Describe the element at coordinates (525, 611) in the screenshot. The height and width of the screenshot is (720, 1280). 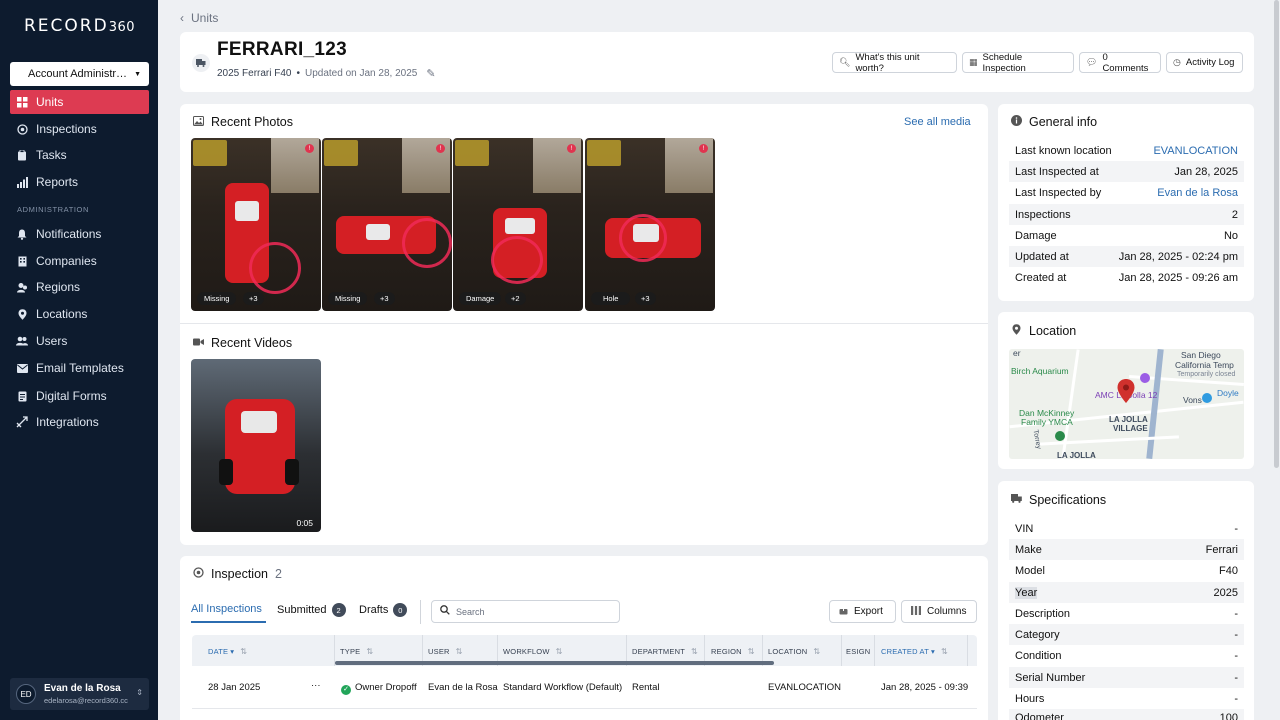
I see `search-input: Search` at that location.